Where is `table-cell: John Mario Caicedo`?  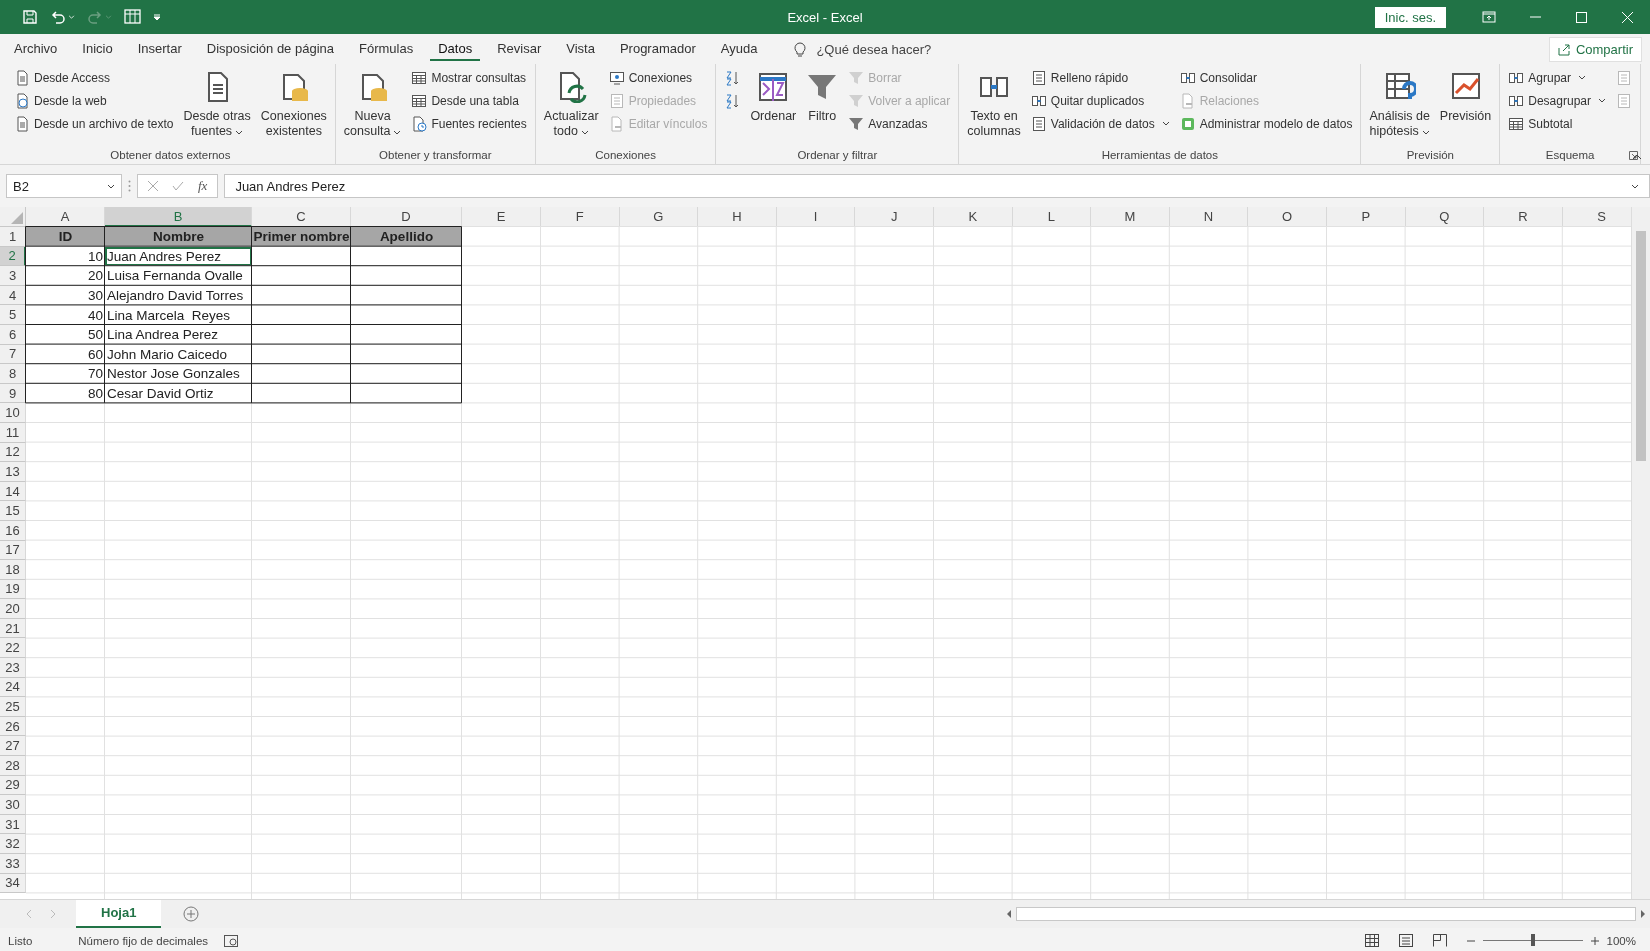 table-cell: John Mario Caicedo is located at coordinates (178, 354).